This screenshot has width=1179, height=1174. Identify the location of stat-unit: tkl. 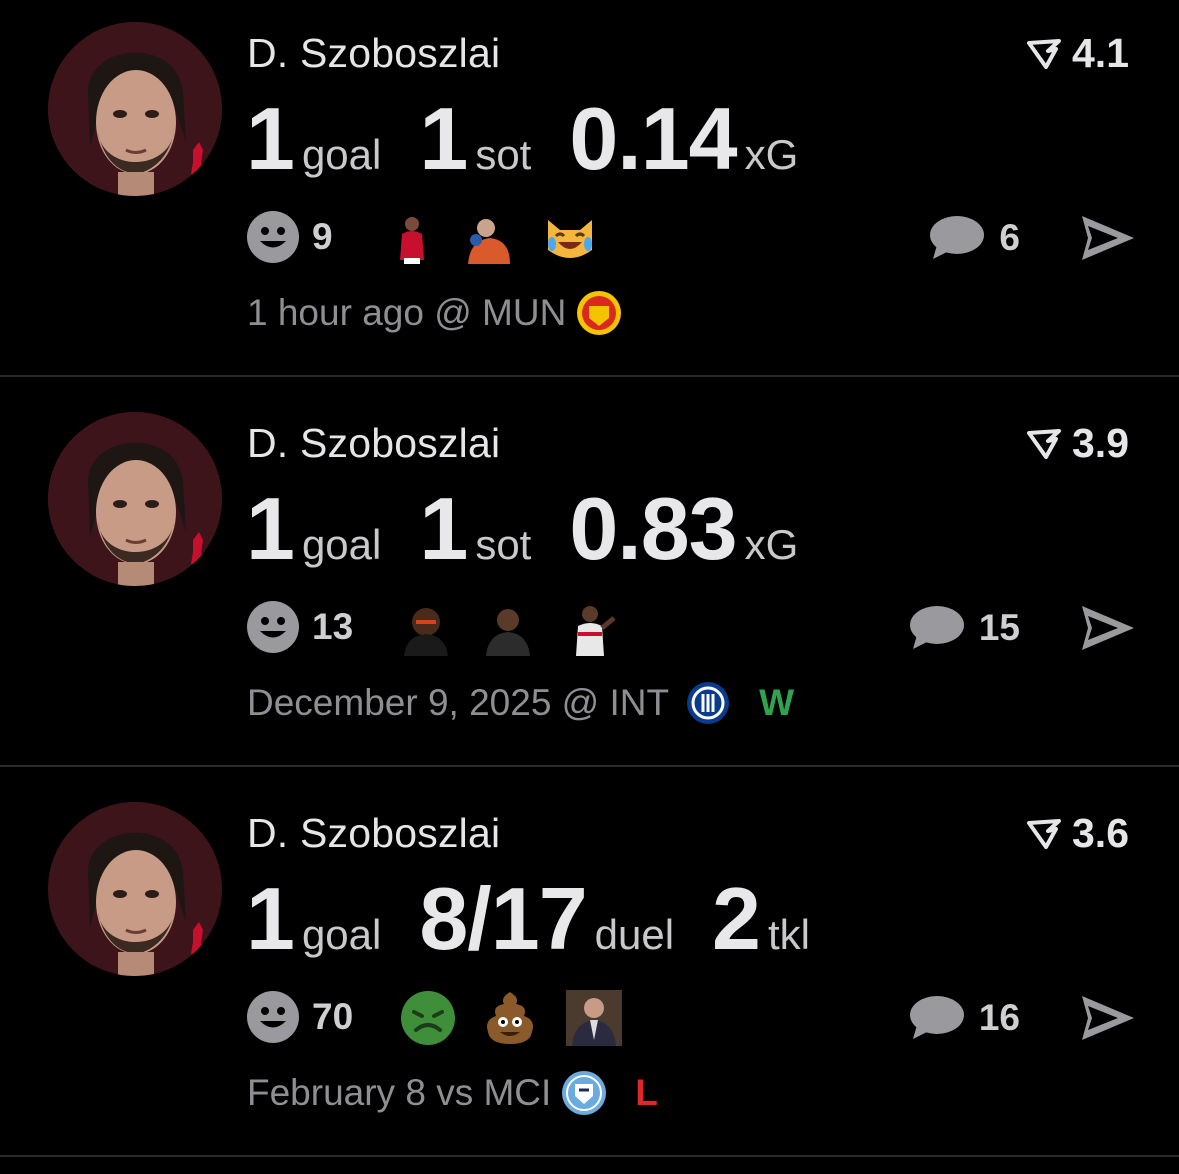
(789, 934).